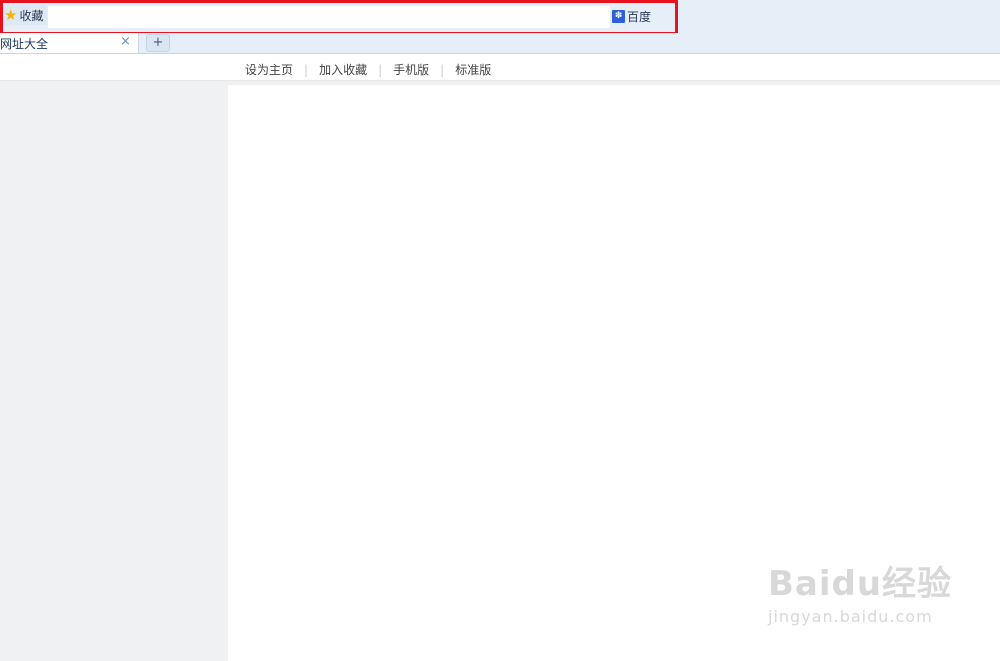  I want to click on add-favorite-link: 加入收藏, so click(343, 69).